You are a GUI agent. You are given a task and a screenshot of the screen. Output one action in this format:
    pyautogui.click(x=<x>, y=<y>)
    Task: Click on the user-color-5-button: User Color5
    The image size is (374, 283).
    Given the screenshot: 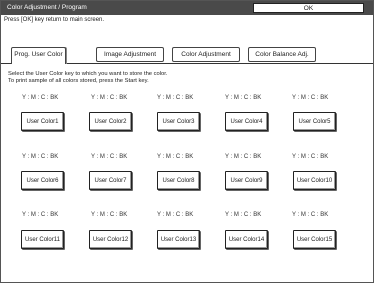 What is the action you would take?
    pyautogui.click(x=314, y=121)
    